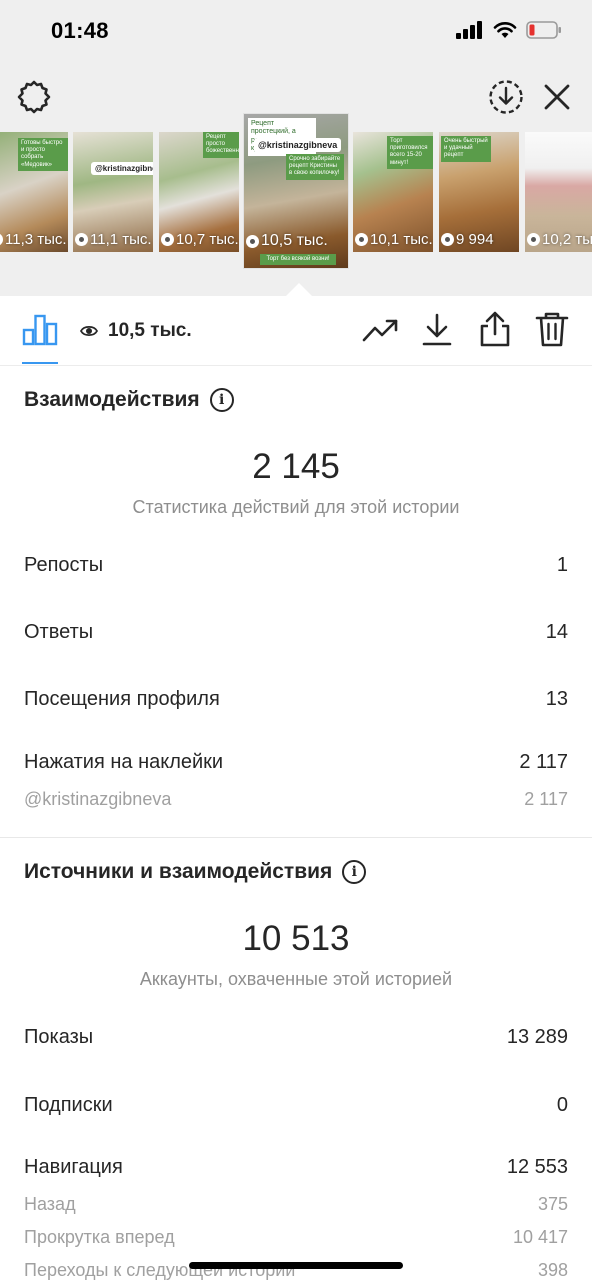  What do you see at coordinates (296, 762) in the screenshot?
I see `metric-row-sticker-taps: Нажатия на наклейки 2 117` at bounding box center [296, 762].